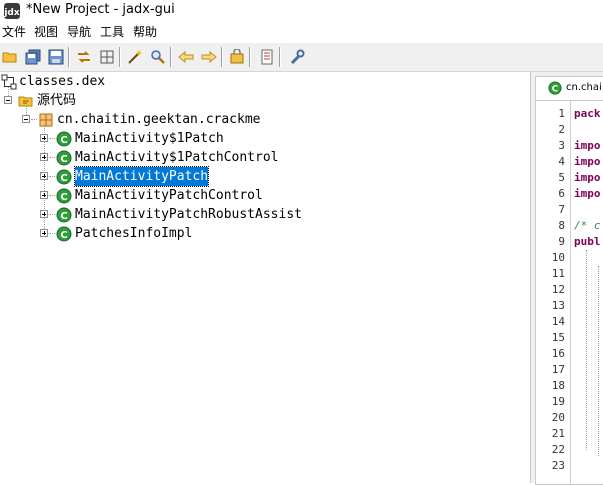 The height and width of the screenshot is (485, 603). What do you see at coordinates (558, 449) in the screenshot?
I see `line-number: 22` at bounding box center [558, 449].